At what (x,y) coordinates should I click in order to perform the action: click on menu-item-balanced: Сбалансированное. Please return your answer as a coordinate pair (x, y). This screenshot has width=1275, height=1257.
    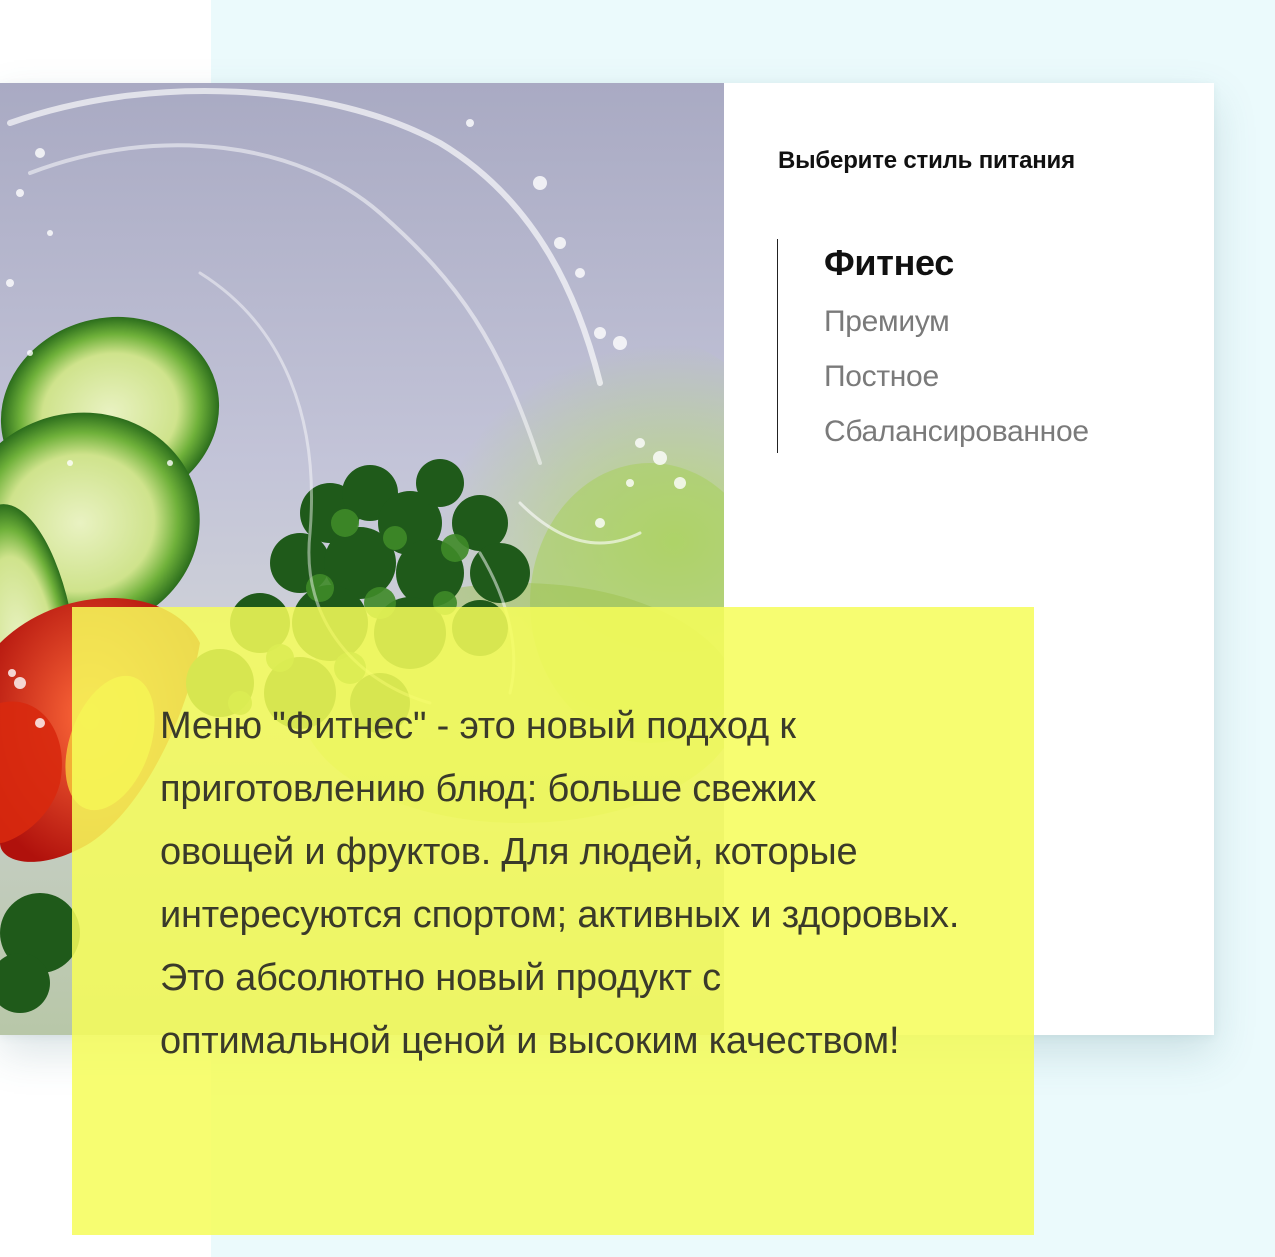
    Looking at the image, I should click on (956, 431).